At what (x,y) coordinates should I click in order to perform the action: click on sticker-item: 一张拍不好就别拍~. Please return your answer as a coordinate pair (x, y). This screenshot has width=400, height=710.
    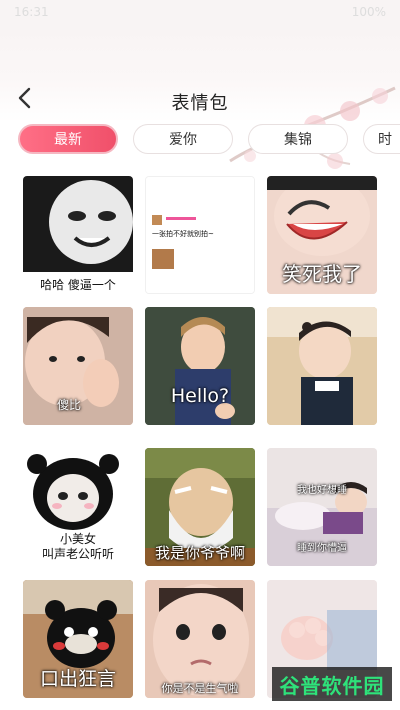
    Looking at the image, I should click on (200, 235).